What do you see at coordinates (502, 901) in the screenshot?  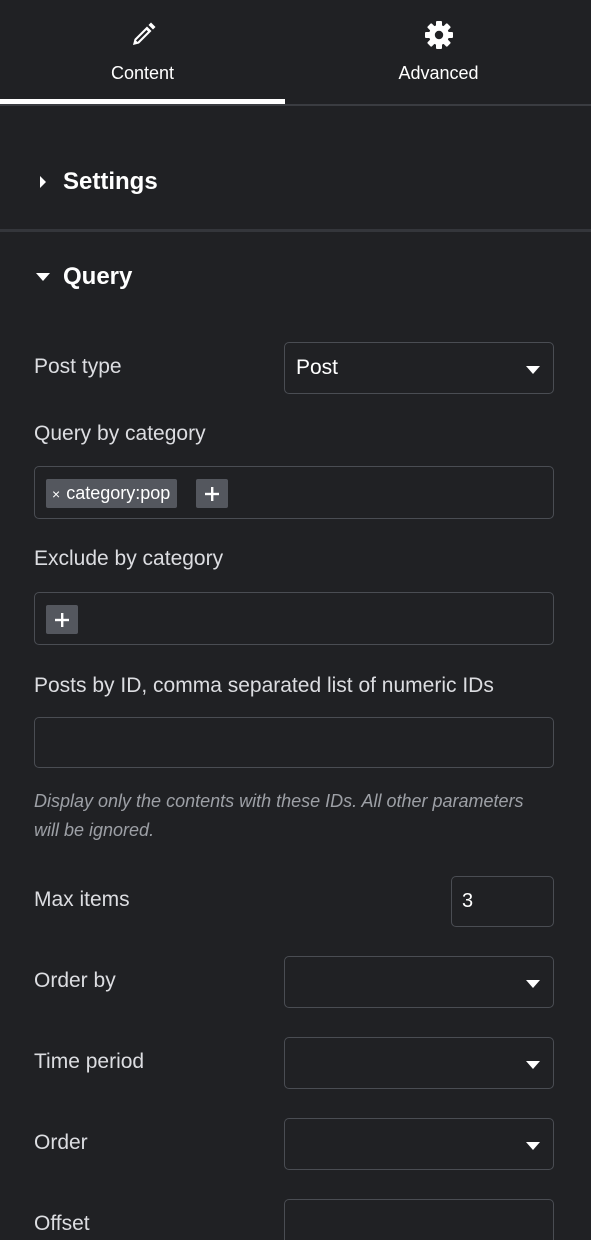 I see `max-items-input` at bounding box center [502, 901].